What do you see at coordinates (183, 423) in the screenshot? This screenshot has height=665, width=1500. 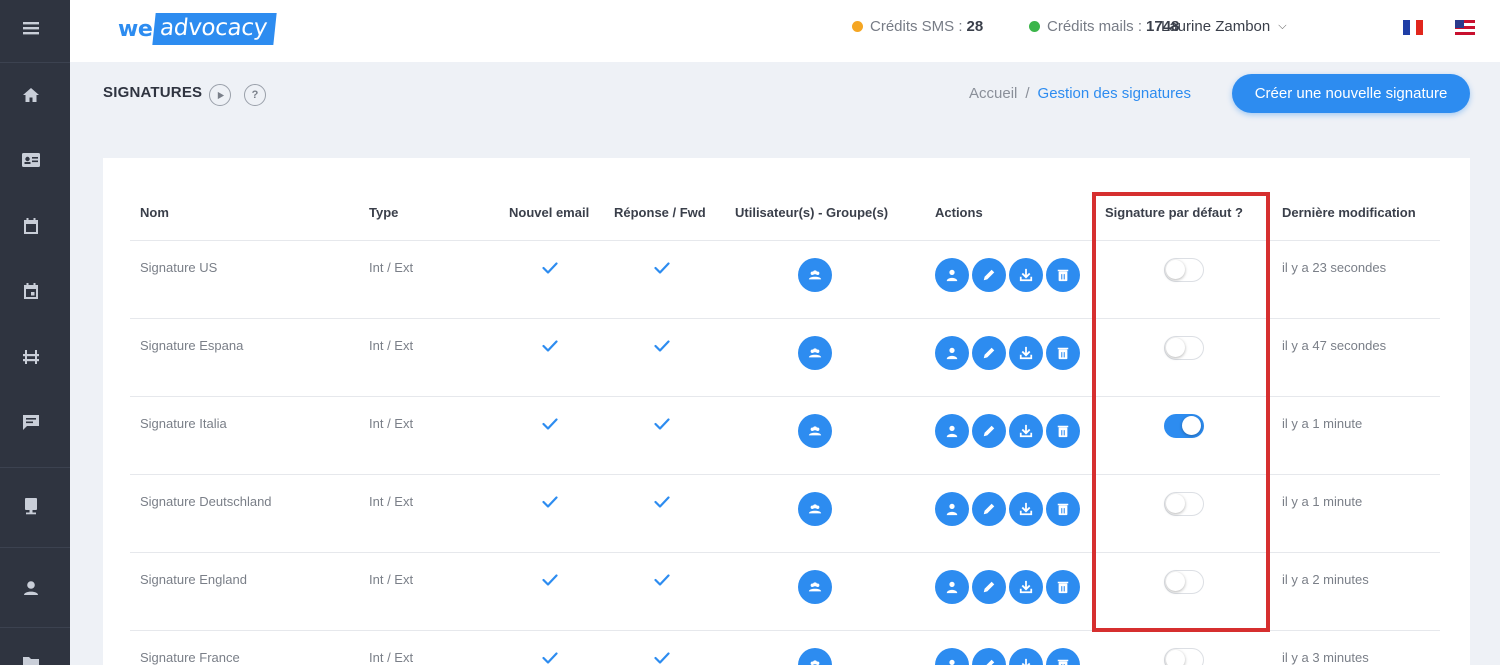 I see `signature-name: Signature Italia` at bounding box center [183, 423].